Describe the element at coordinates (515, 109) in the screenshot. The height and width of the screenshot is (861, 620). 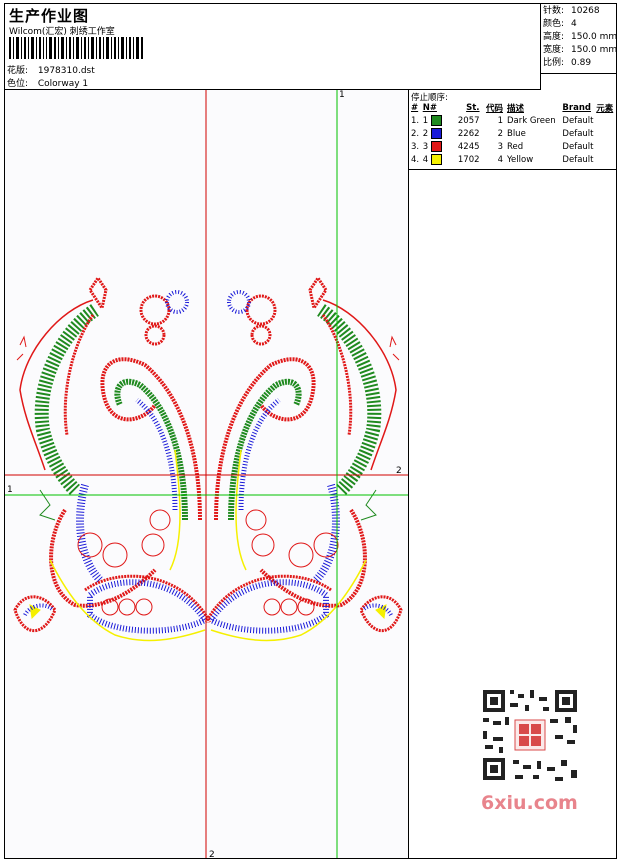
I see `col-header: 描述` at that location.